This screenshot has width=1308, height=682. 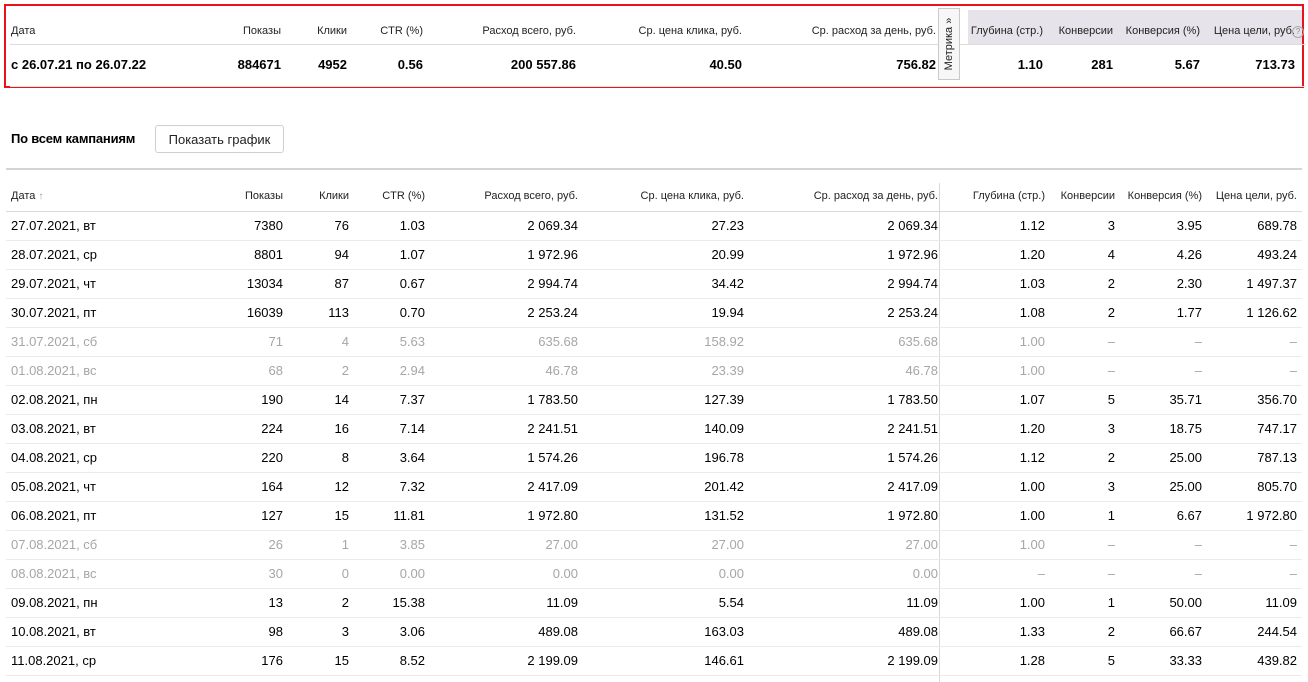 I want to click on row-spend: 2 994.74, so click(x=552, y=283).